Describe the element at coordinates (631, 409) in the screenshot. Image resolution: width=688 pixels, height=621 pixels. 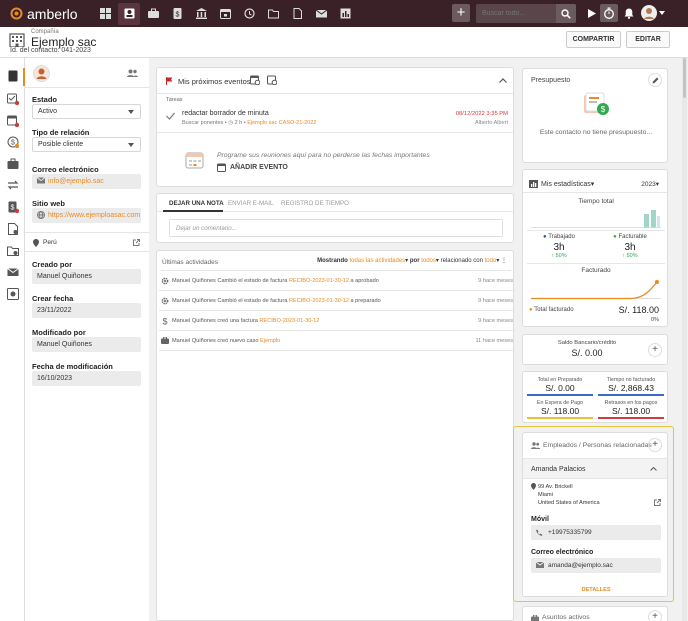
I see `total-box: Retrasos en los pagos S/. 118.00` at that location.